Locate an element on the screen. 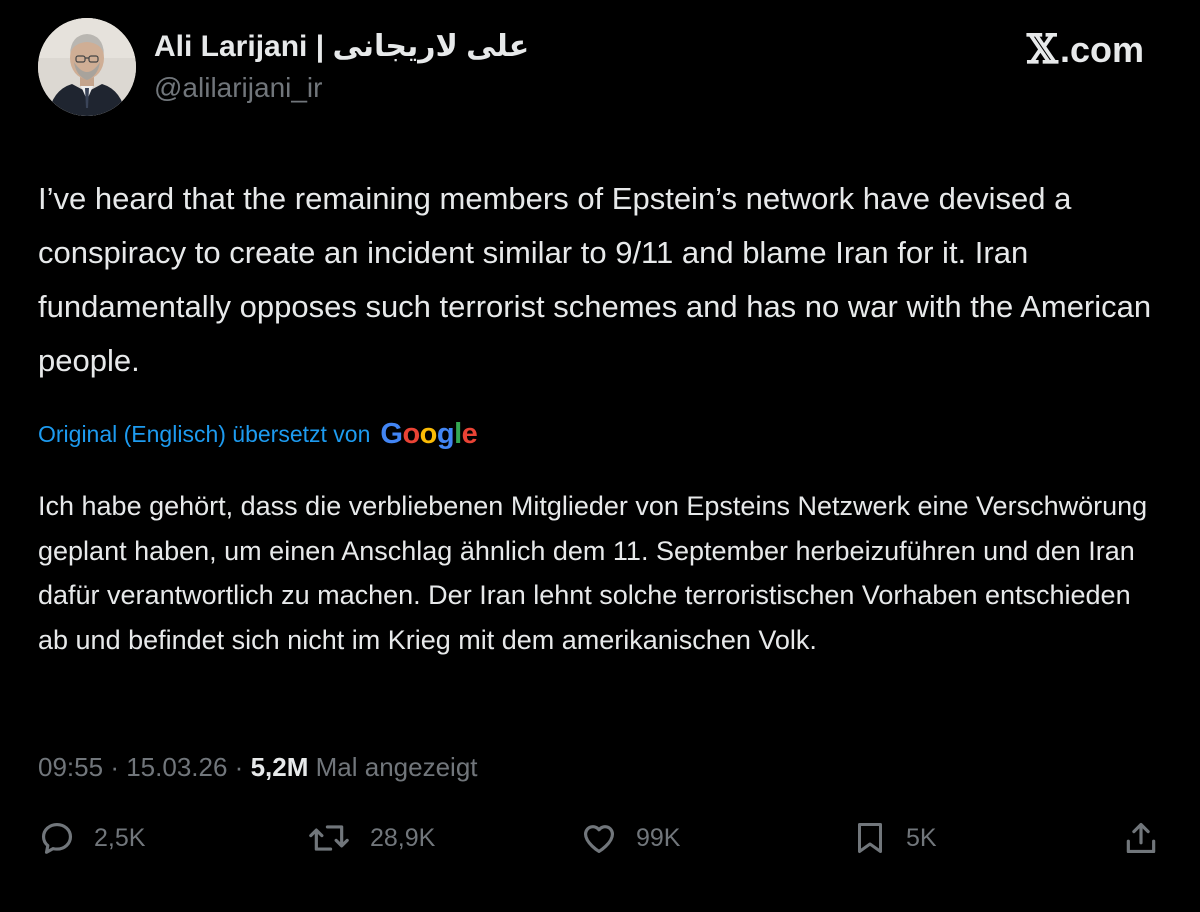  x-com-brand: 𝕏 .com is located at coordinates (1085, 50).